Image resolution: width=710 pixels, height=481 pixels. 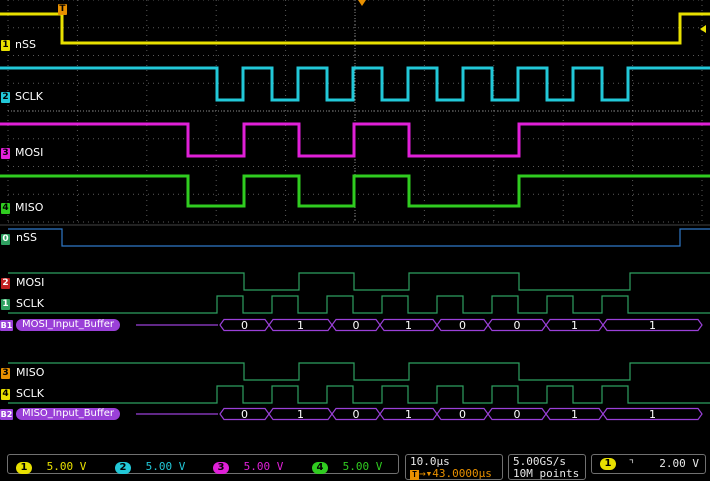 I want to click on ch3-mosi-trace, so click(x=355, y=140).